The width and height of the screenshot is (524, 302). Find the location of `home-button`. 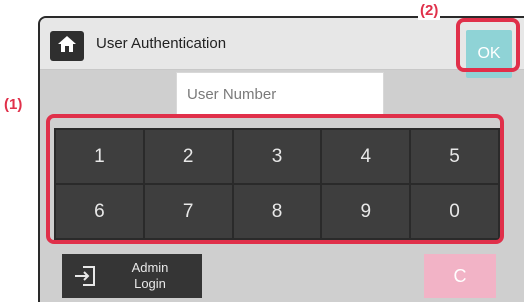

home-button is located at coordinates (67, 46).